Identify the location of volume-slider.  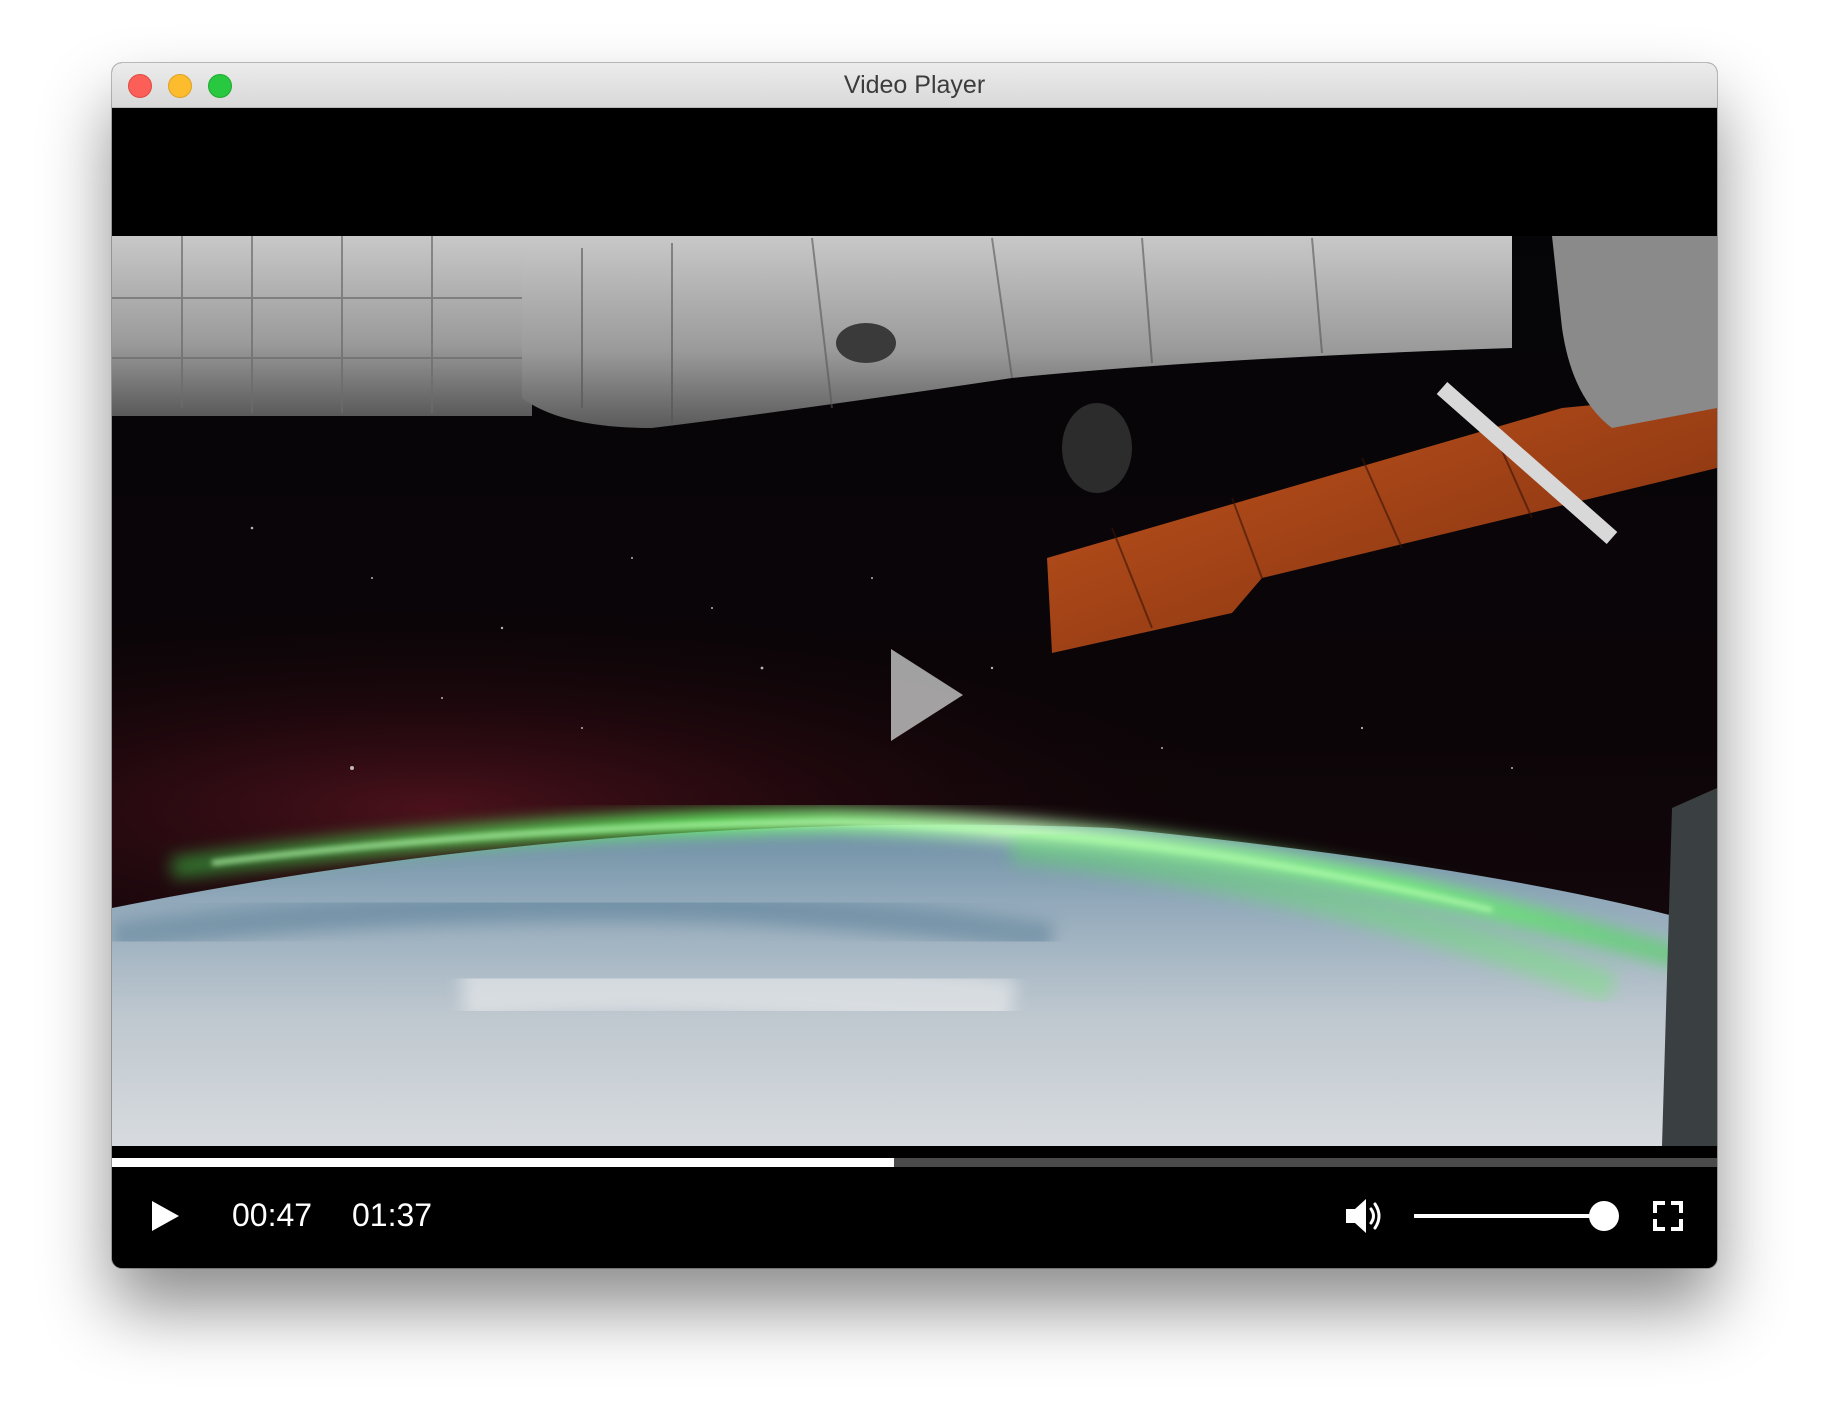
(1516, 1216).